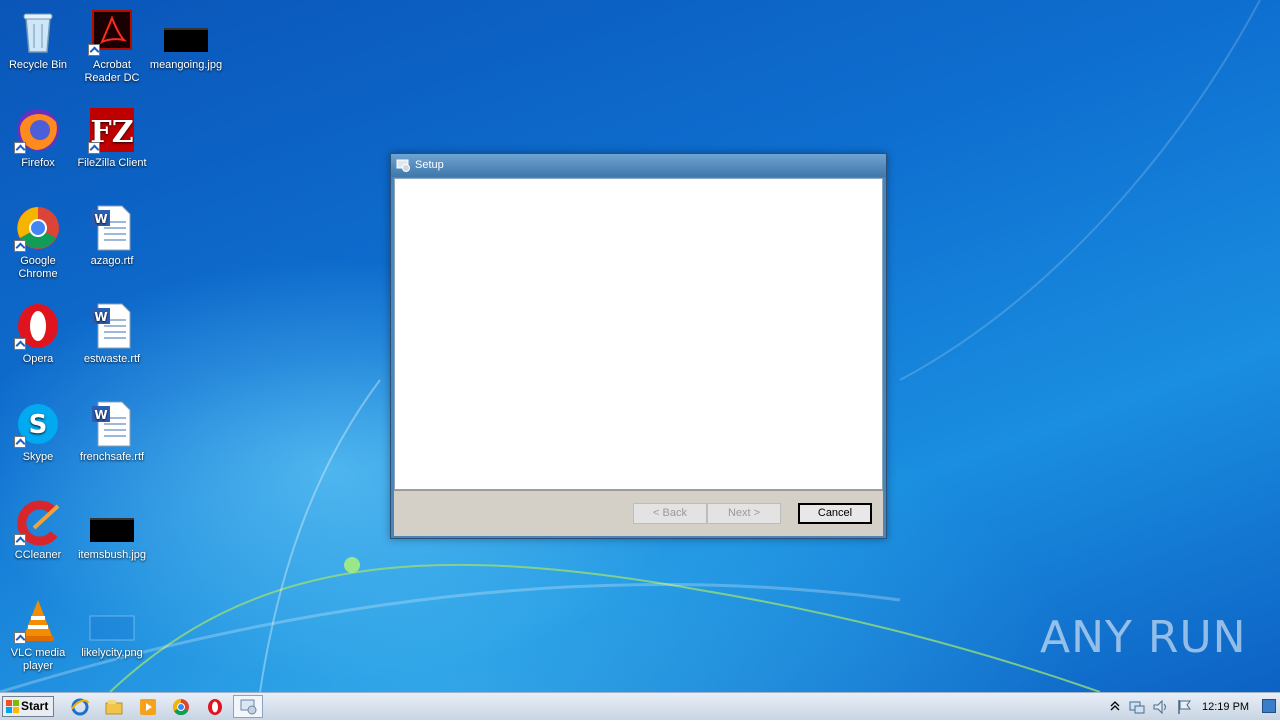 This screenshot has height=721, width=1280. What do you see at coordinates (638, 165) in the screenshot?
I see `setup-titlebar: Setup` at bounding box center [638, 165].